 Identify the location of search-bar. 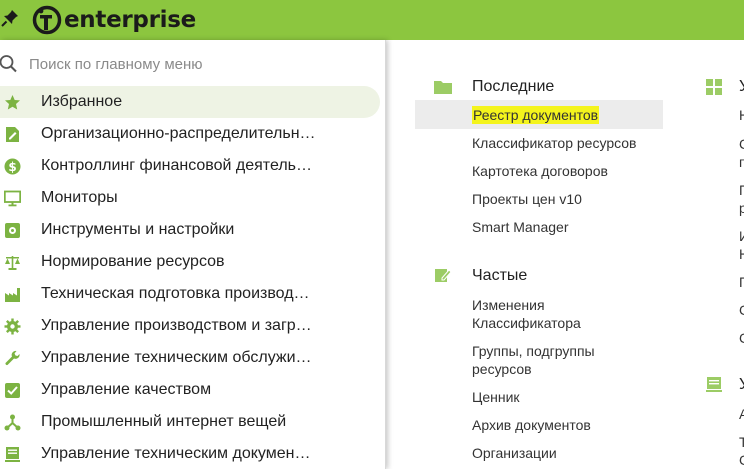
(193, 64).